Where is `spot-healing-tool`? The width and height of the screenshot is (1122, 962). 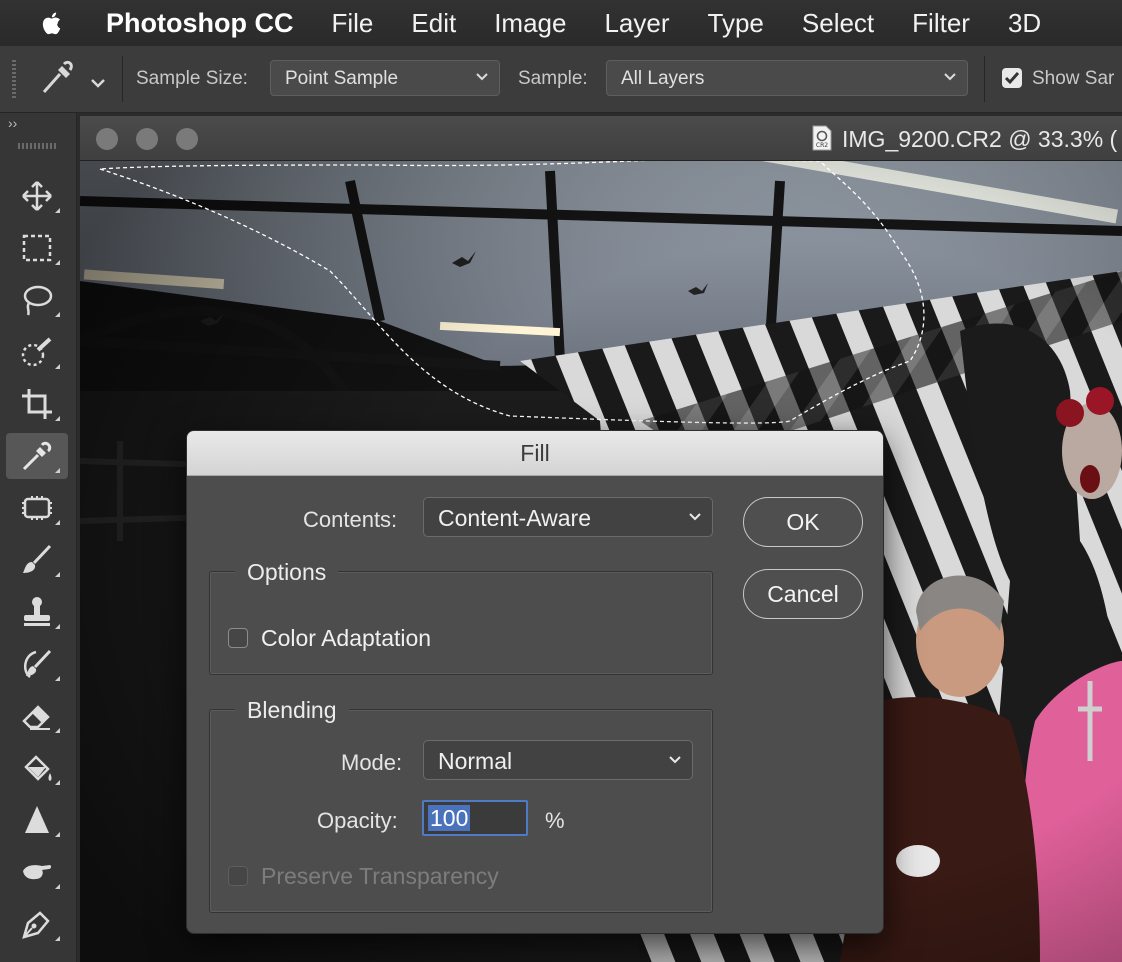 spot-healing-tool is located at coordinates (37, 508).